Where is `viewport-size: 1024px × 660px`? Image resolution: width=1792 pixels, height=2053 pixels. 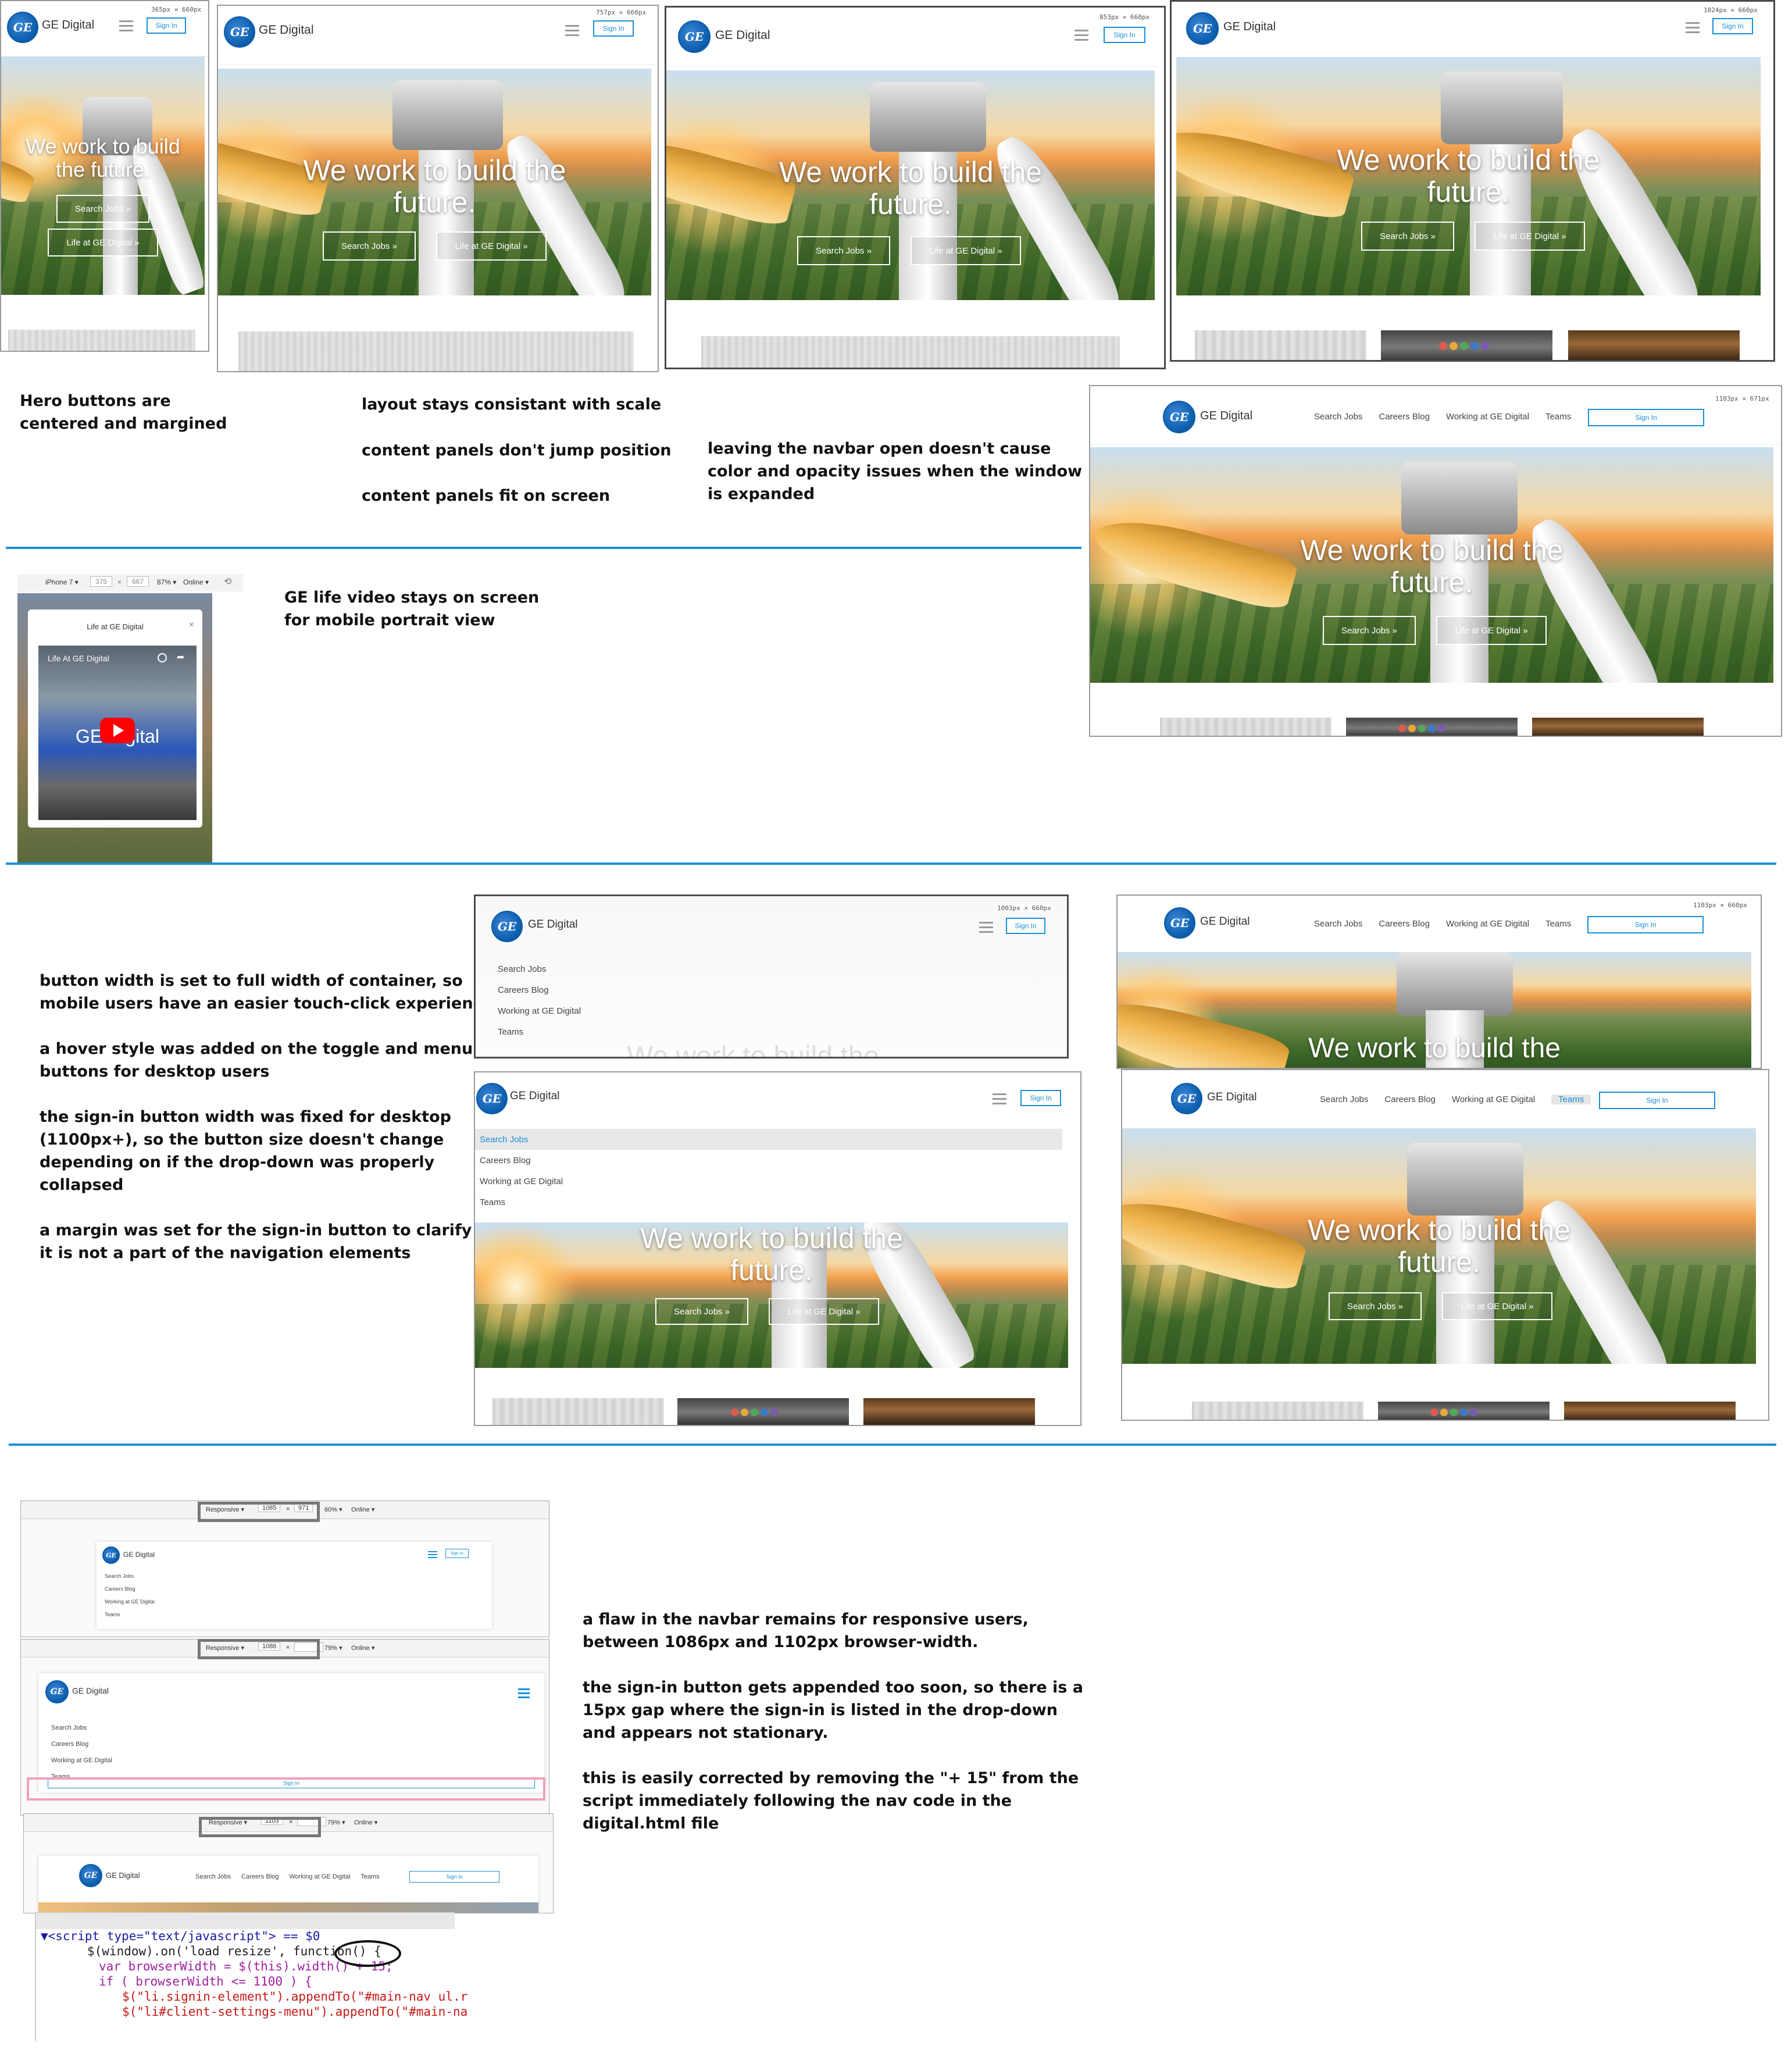 viewport-size: 1024px × 660px is located at coordinates (1731, 10).